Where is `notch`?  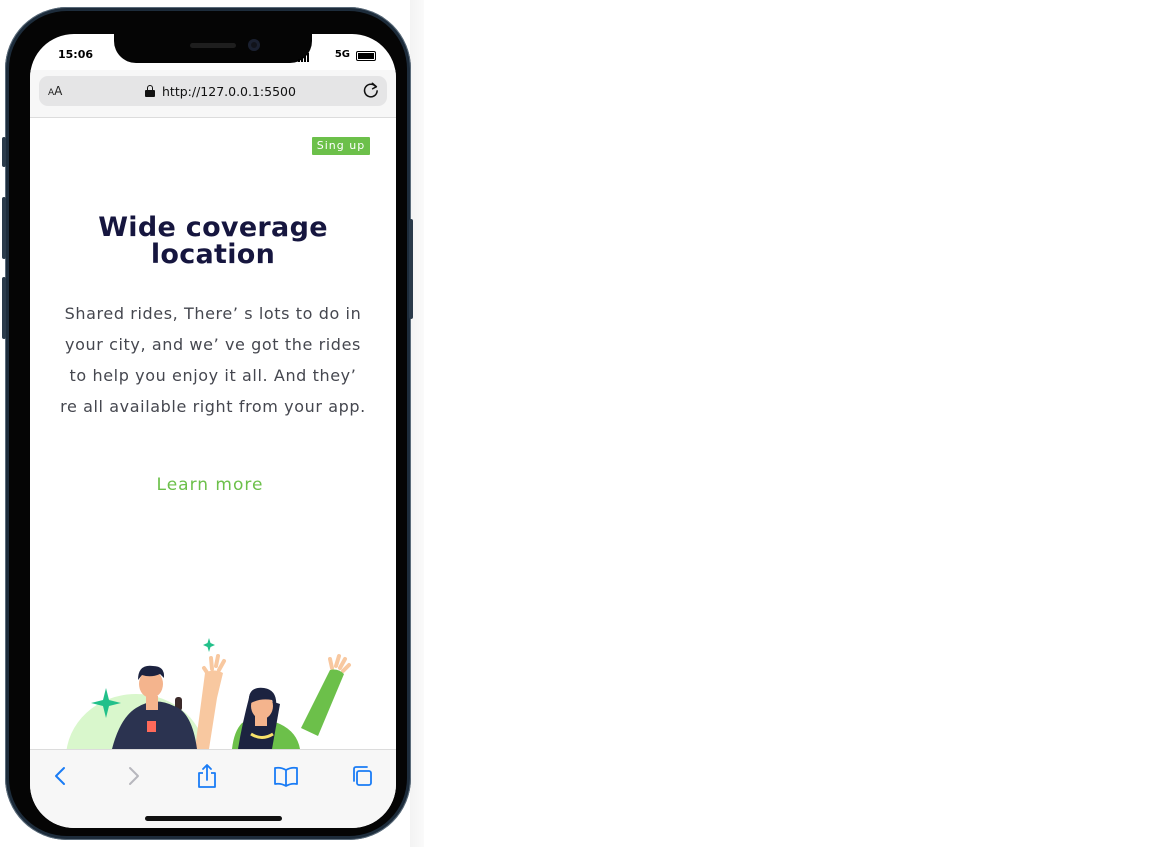
notch is located at coordinates (213, 48).